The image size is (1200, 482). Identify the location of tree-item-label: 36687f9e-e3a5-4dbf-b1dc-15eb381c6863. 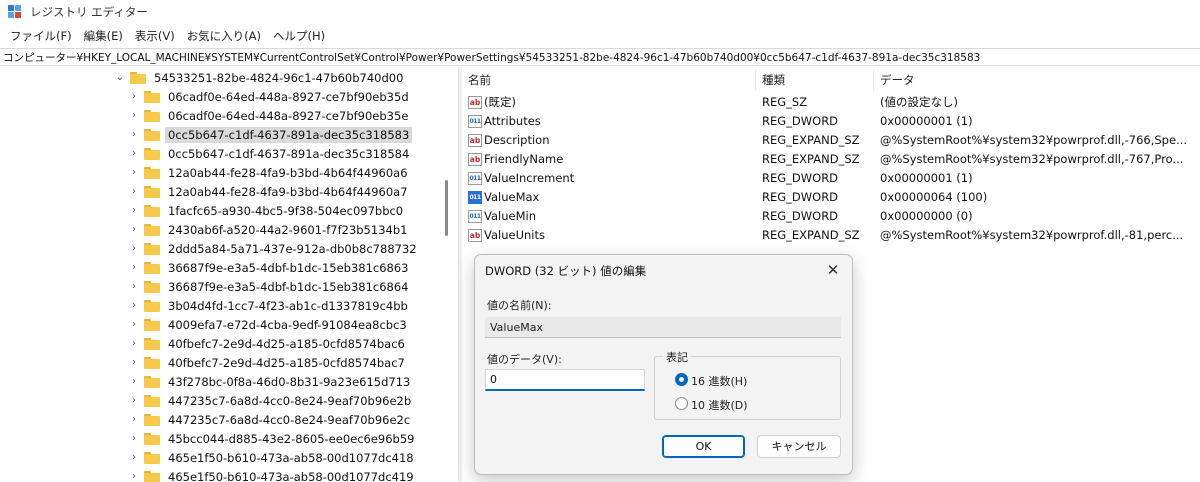
(288, 268).